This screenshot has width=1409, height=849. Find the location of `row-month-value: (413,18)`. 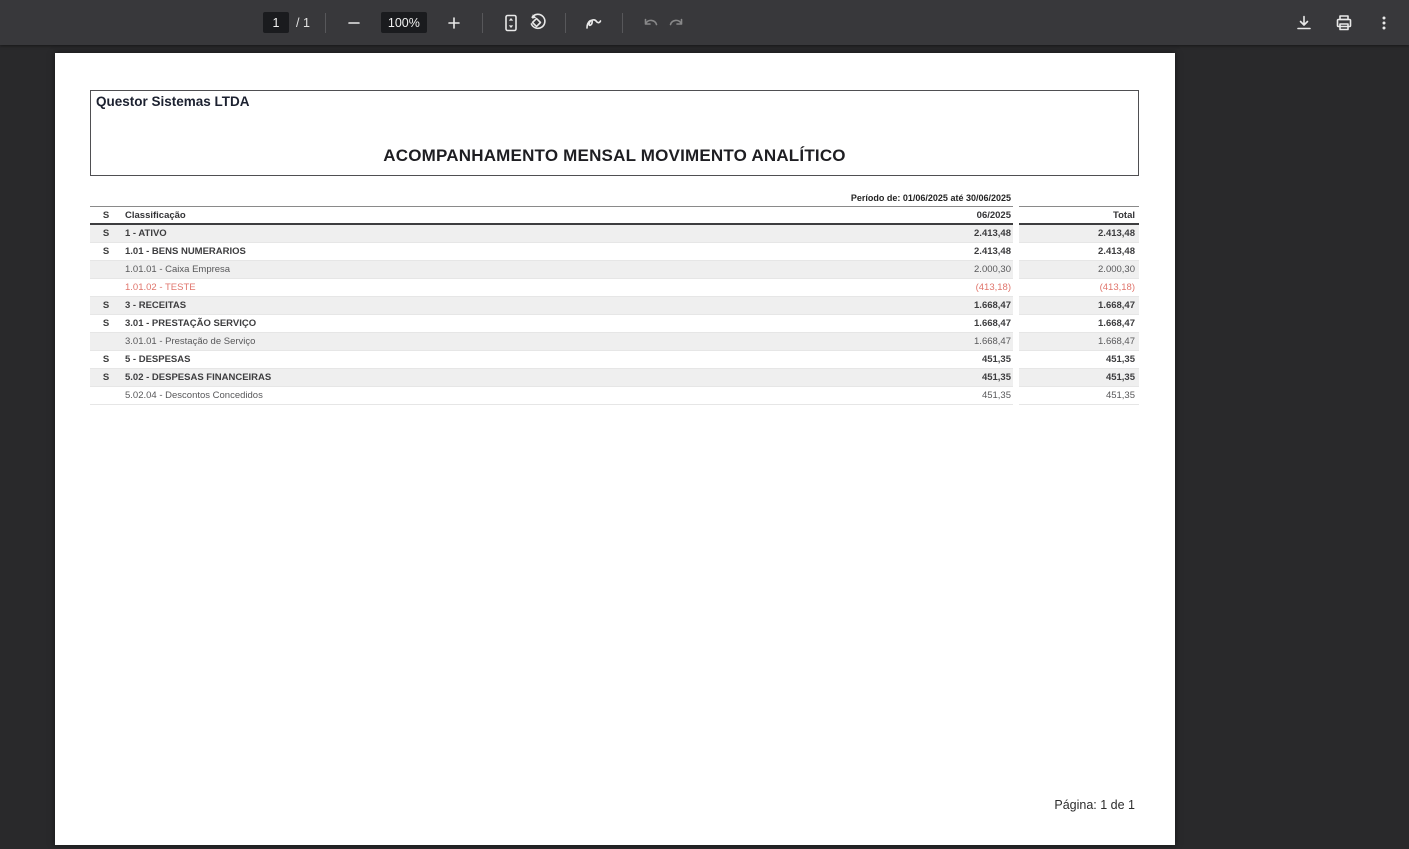

row-month-value: (413,18) is located at coordinates (993, 287).